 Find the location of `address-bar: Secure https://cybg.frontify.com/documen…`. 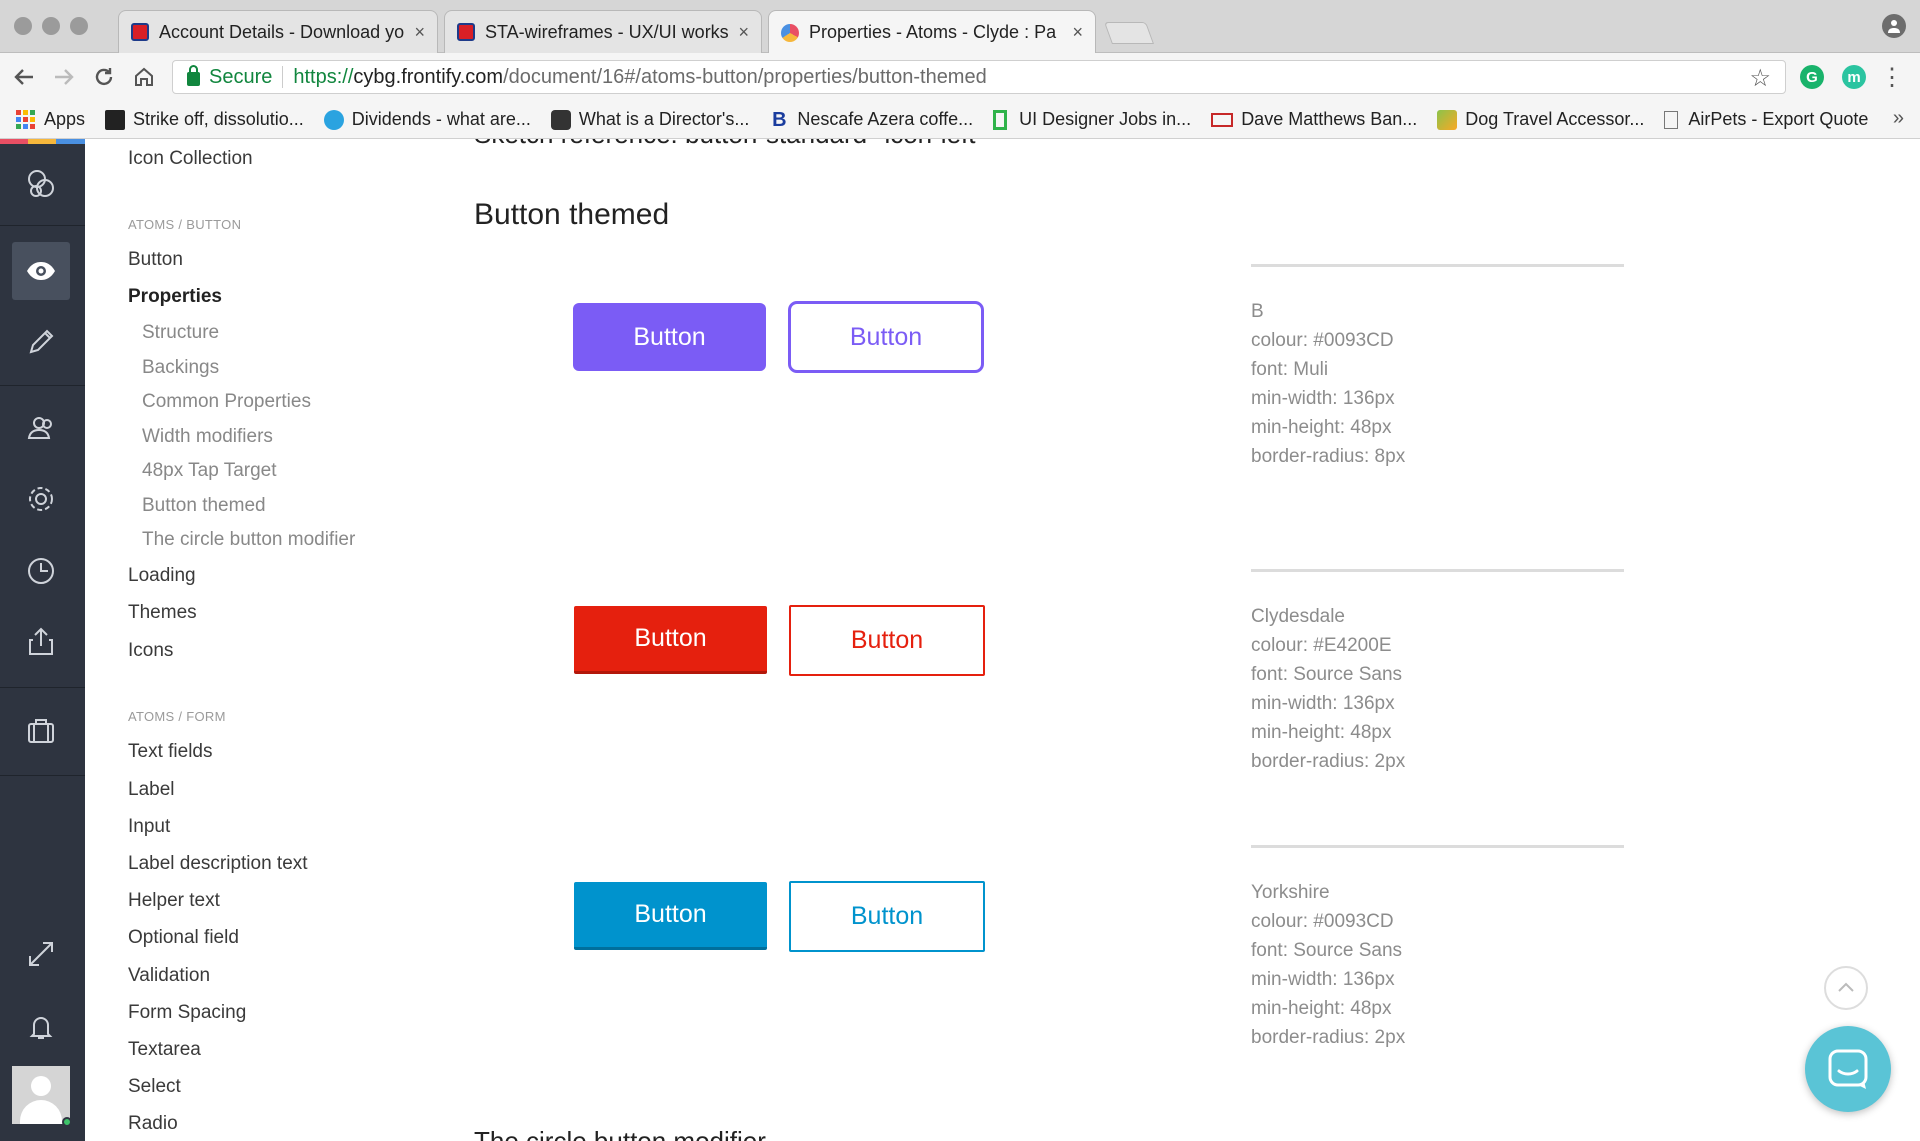

address-bar: Secure https://cybg.frontify.com/documen… is located at coordinates (979, 77).